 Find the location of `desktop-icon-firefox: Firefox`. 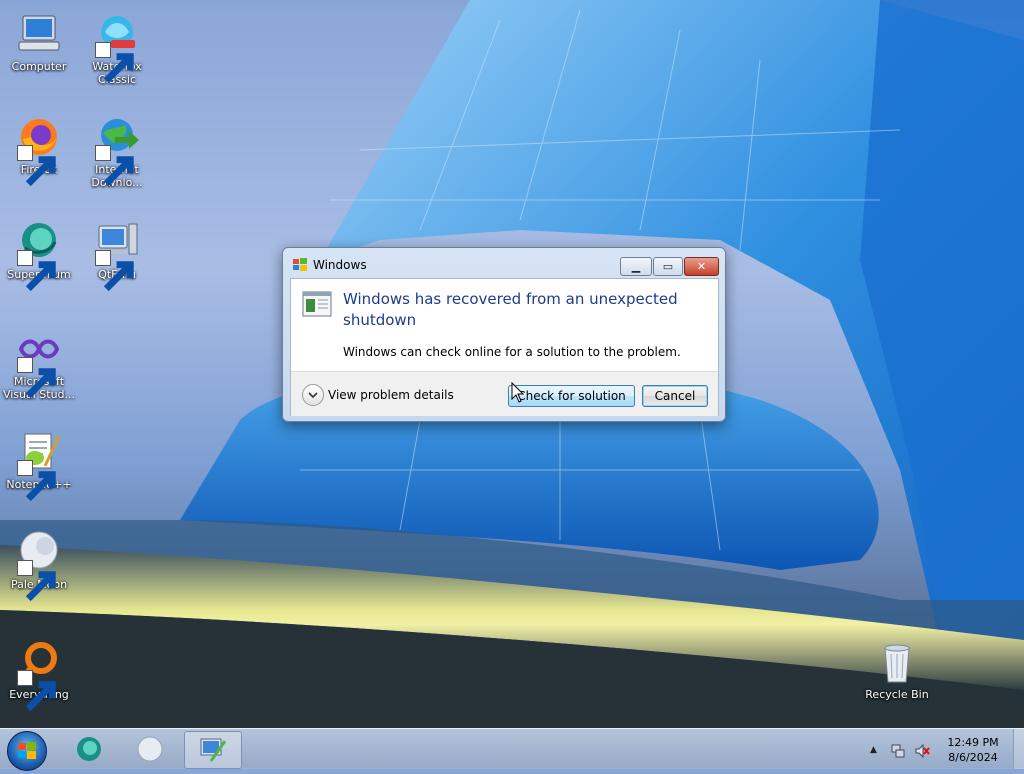

desktop-icon-firefox: Firefox is located at coordinates (39, 150).